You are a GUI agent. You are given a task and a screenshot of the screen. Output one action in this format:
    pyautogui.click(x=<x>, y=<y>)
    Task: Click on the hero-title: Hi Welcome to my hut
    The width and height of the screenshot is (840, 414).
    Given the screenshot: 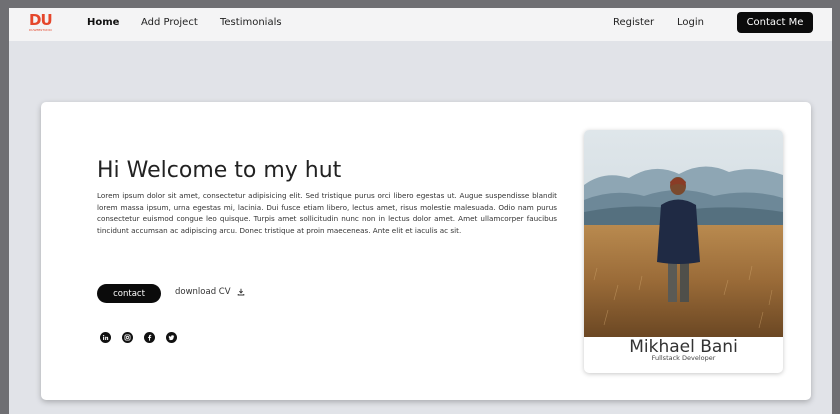 What is the action you would take?
    pyautogui.click(x=219, y=170)
    